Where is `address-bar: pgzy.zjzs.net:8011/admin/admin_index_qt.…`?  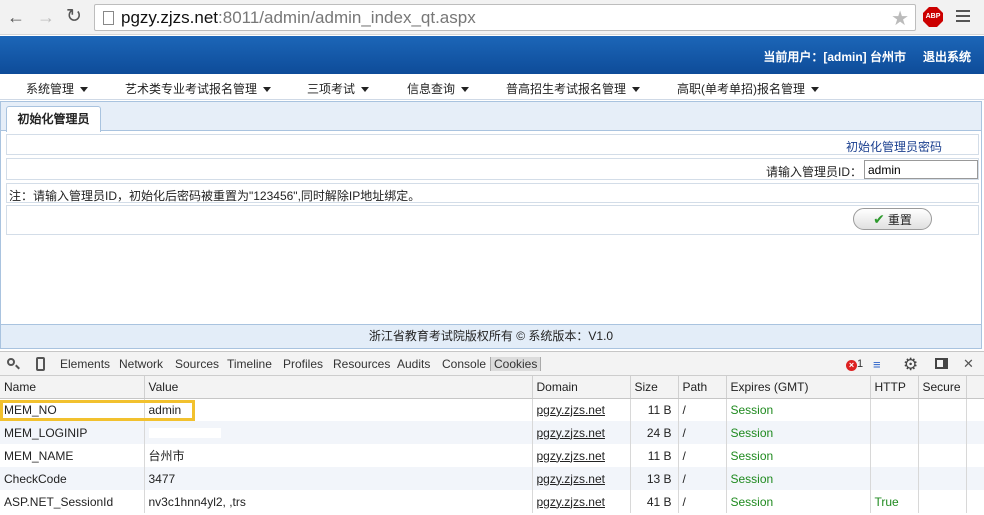
address-bar: pgzy.zjzs.net:8011/admin/admin_index_qt.… is located at coordinates (505, 17).